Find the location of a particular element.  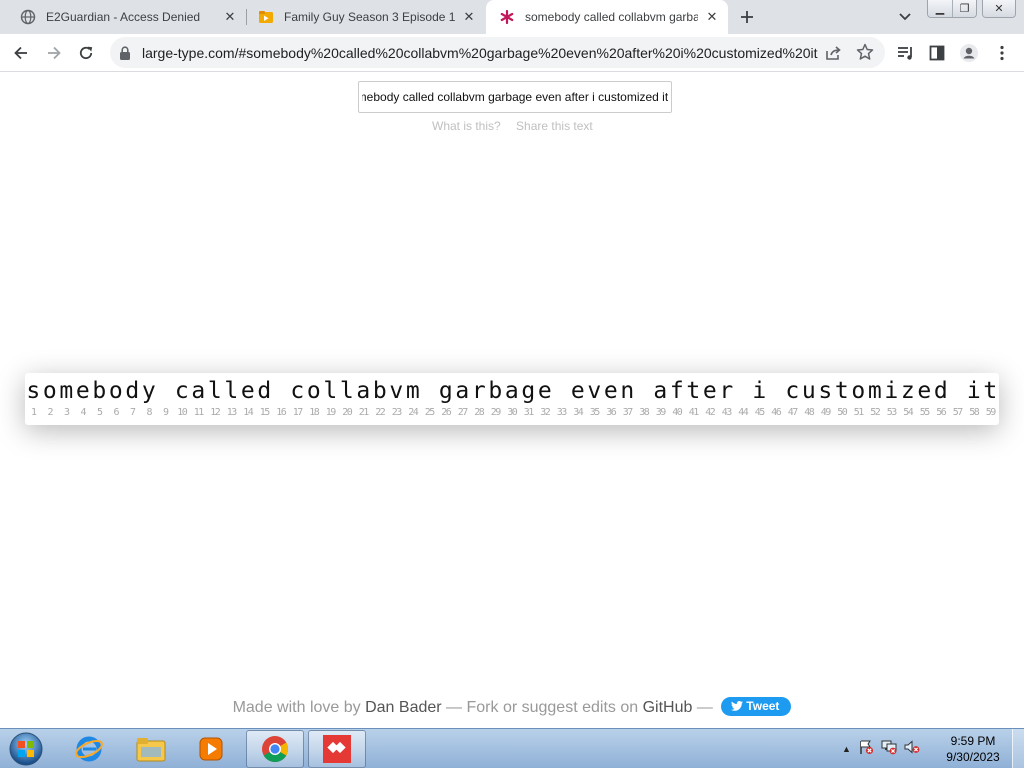

share-this-text-link: Share this text is located at coordinates (554, 126).